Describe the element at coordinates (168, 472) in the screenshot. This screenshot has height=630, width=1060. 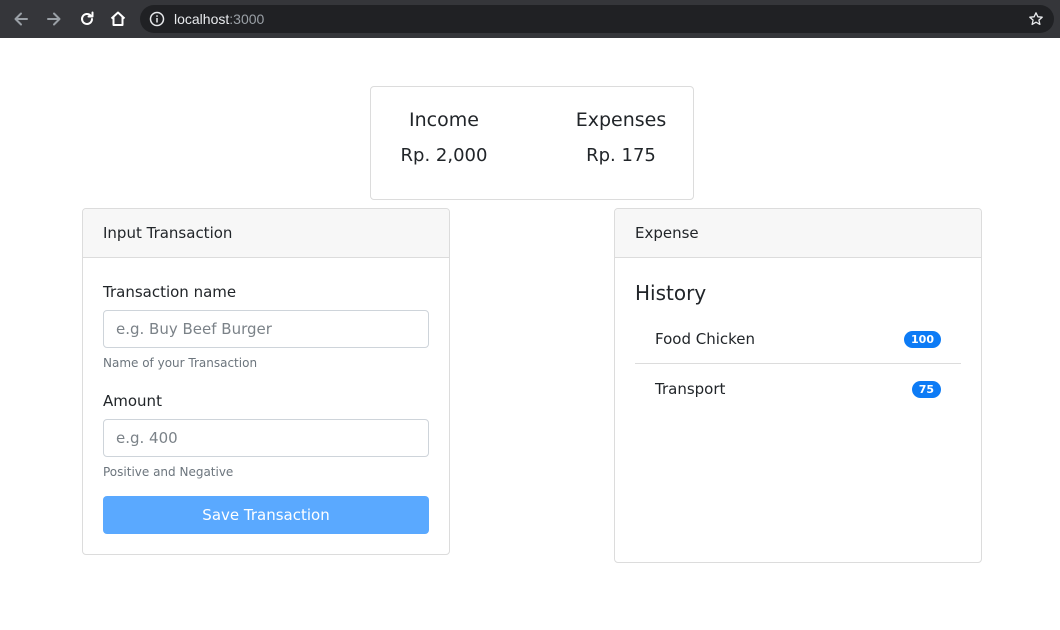
I see `amount-help: Positive and Negative` at that location.